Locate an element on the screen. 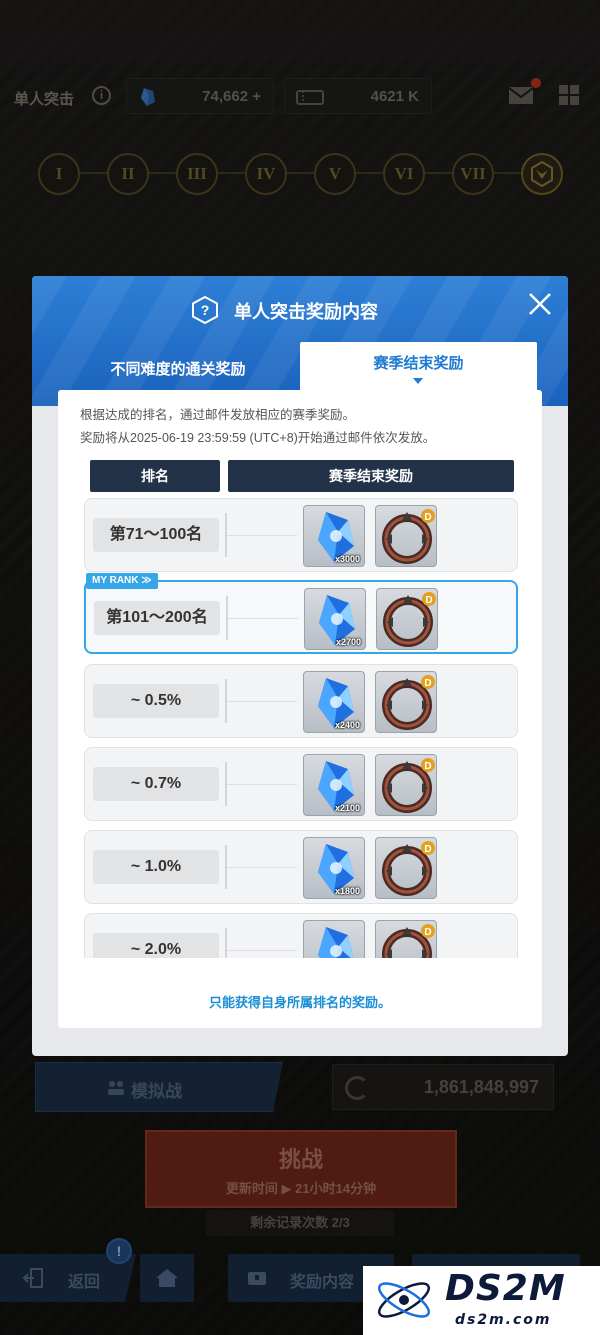 This screenshot has height=1335, width=600. my-rank-tag: MY RANK ≫ is located at coordinates (122, 581).